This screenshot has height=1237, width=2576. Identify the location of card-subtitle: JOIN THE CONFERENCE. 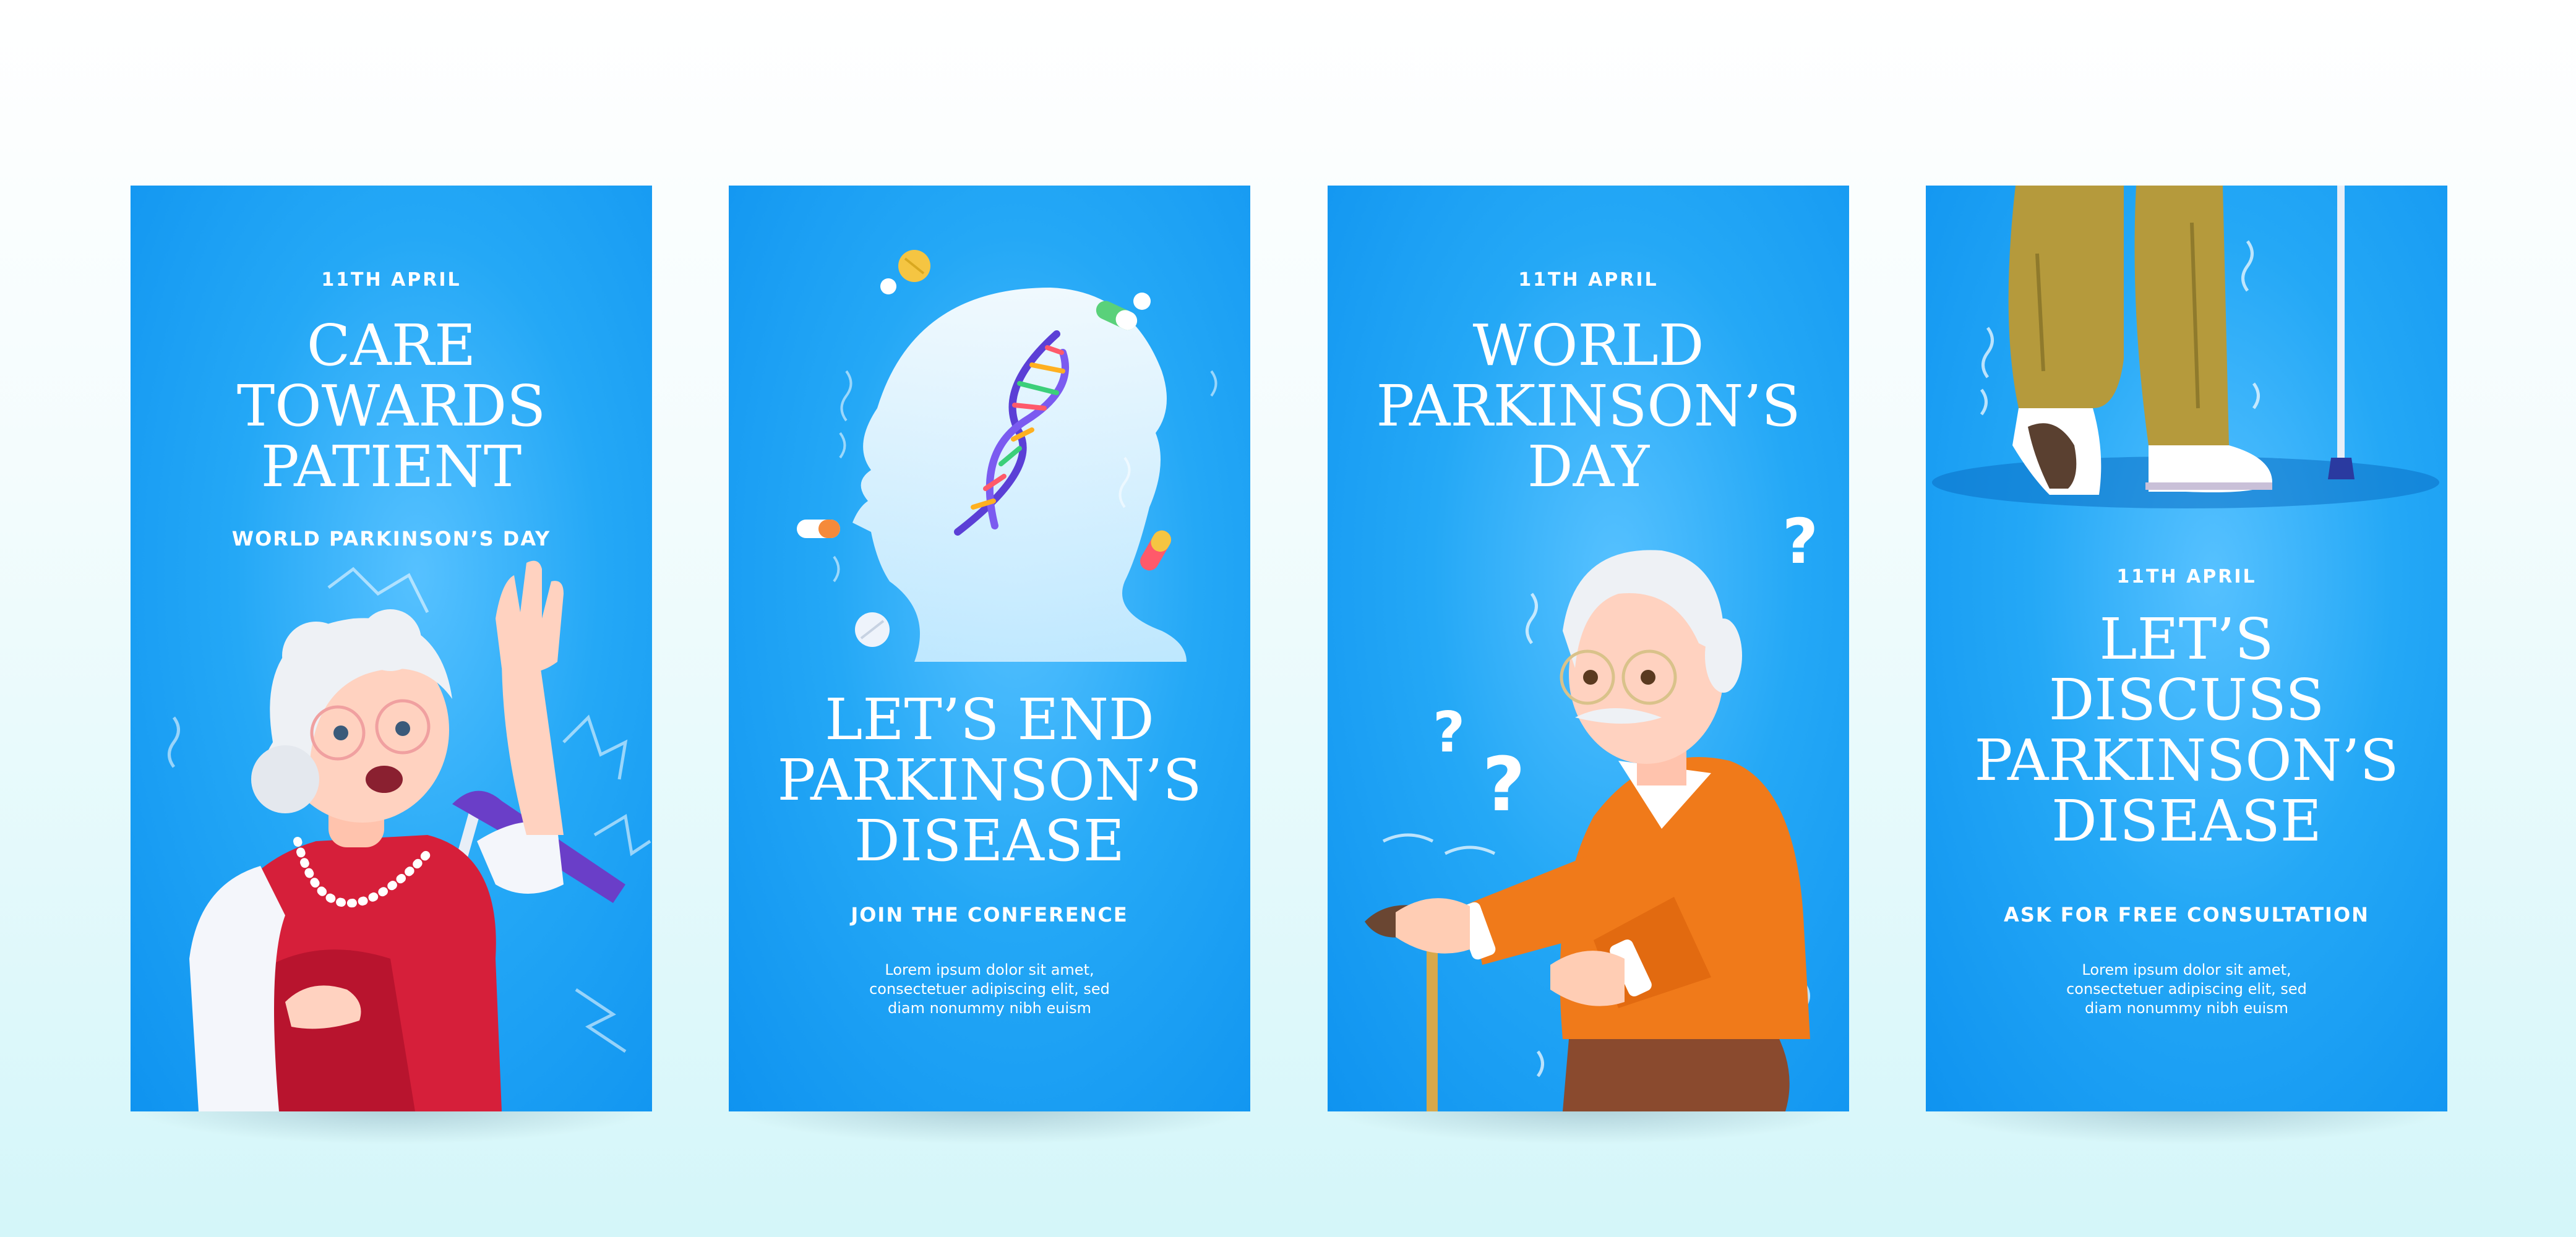
(989, 915).